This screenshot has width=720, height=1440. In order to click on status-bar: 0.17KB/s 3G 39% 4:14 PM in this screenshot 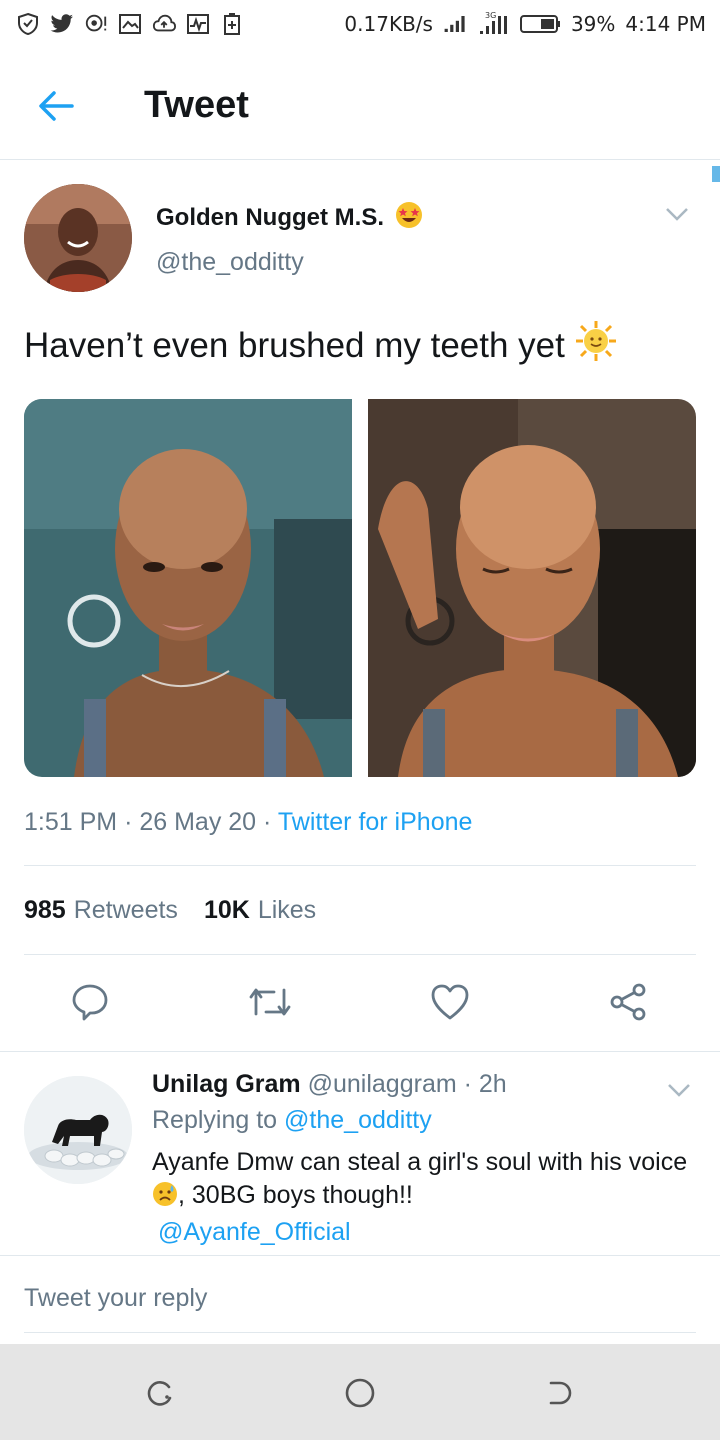, I will do `click(360, 24)`.